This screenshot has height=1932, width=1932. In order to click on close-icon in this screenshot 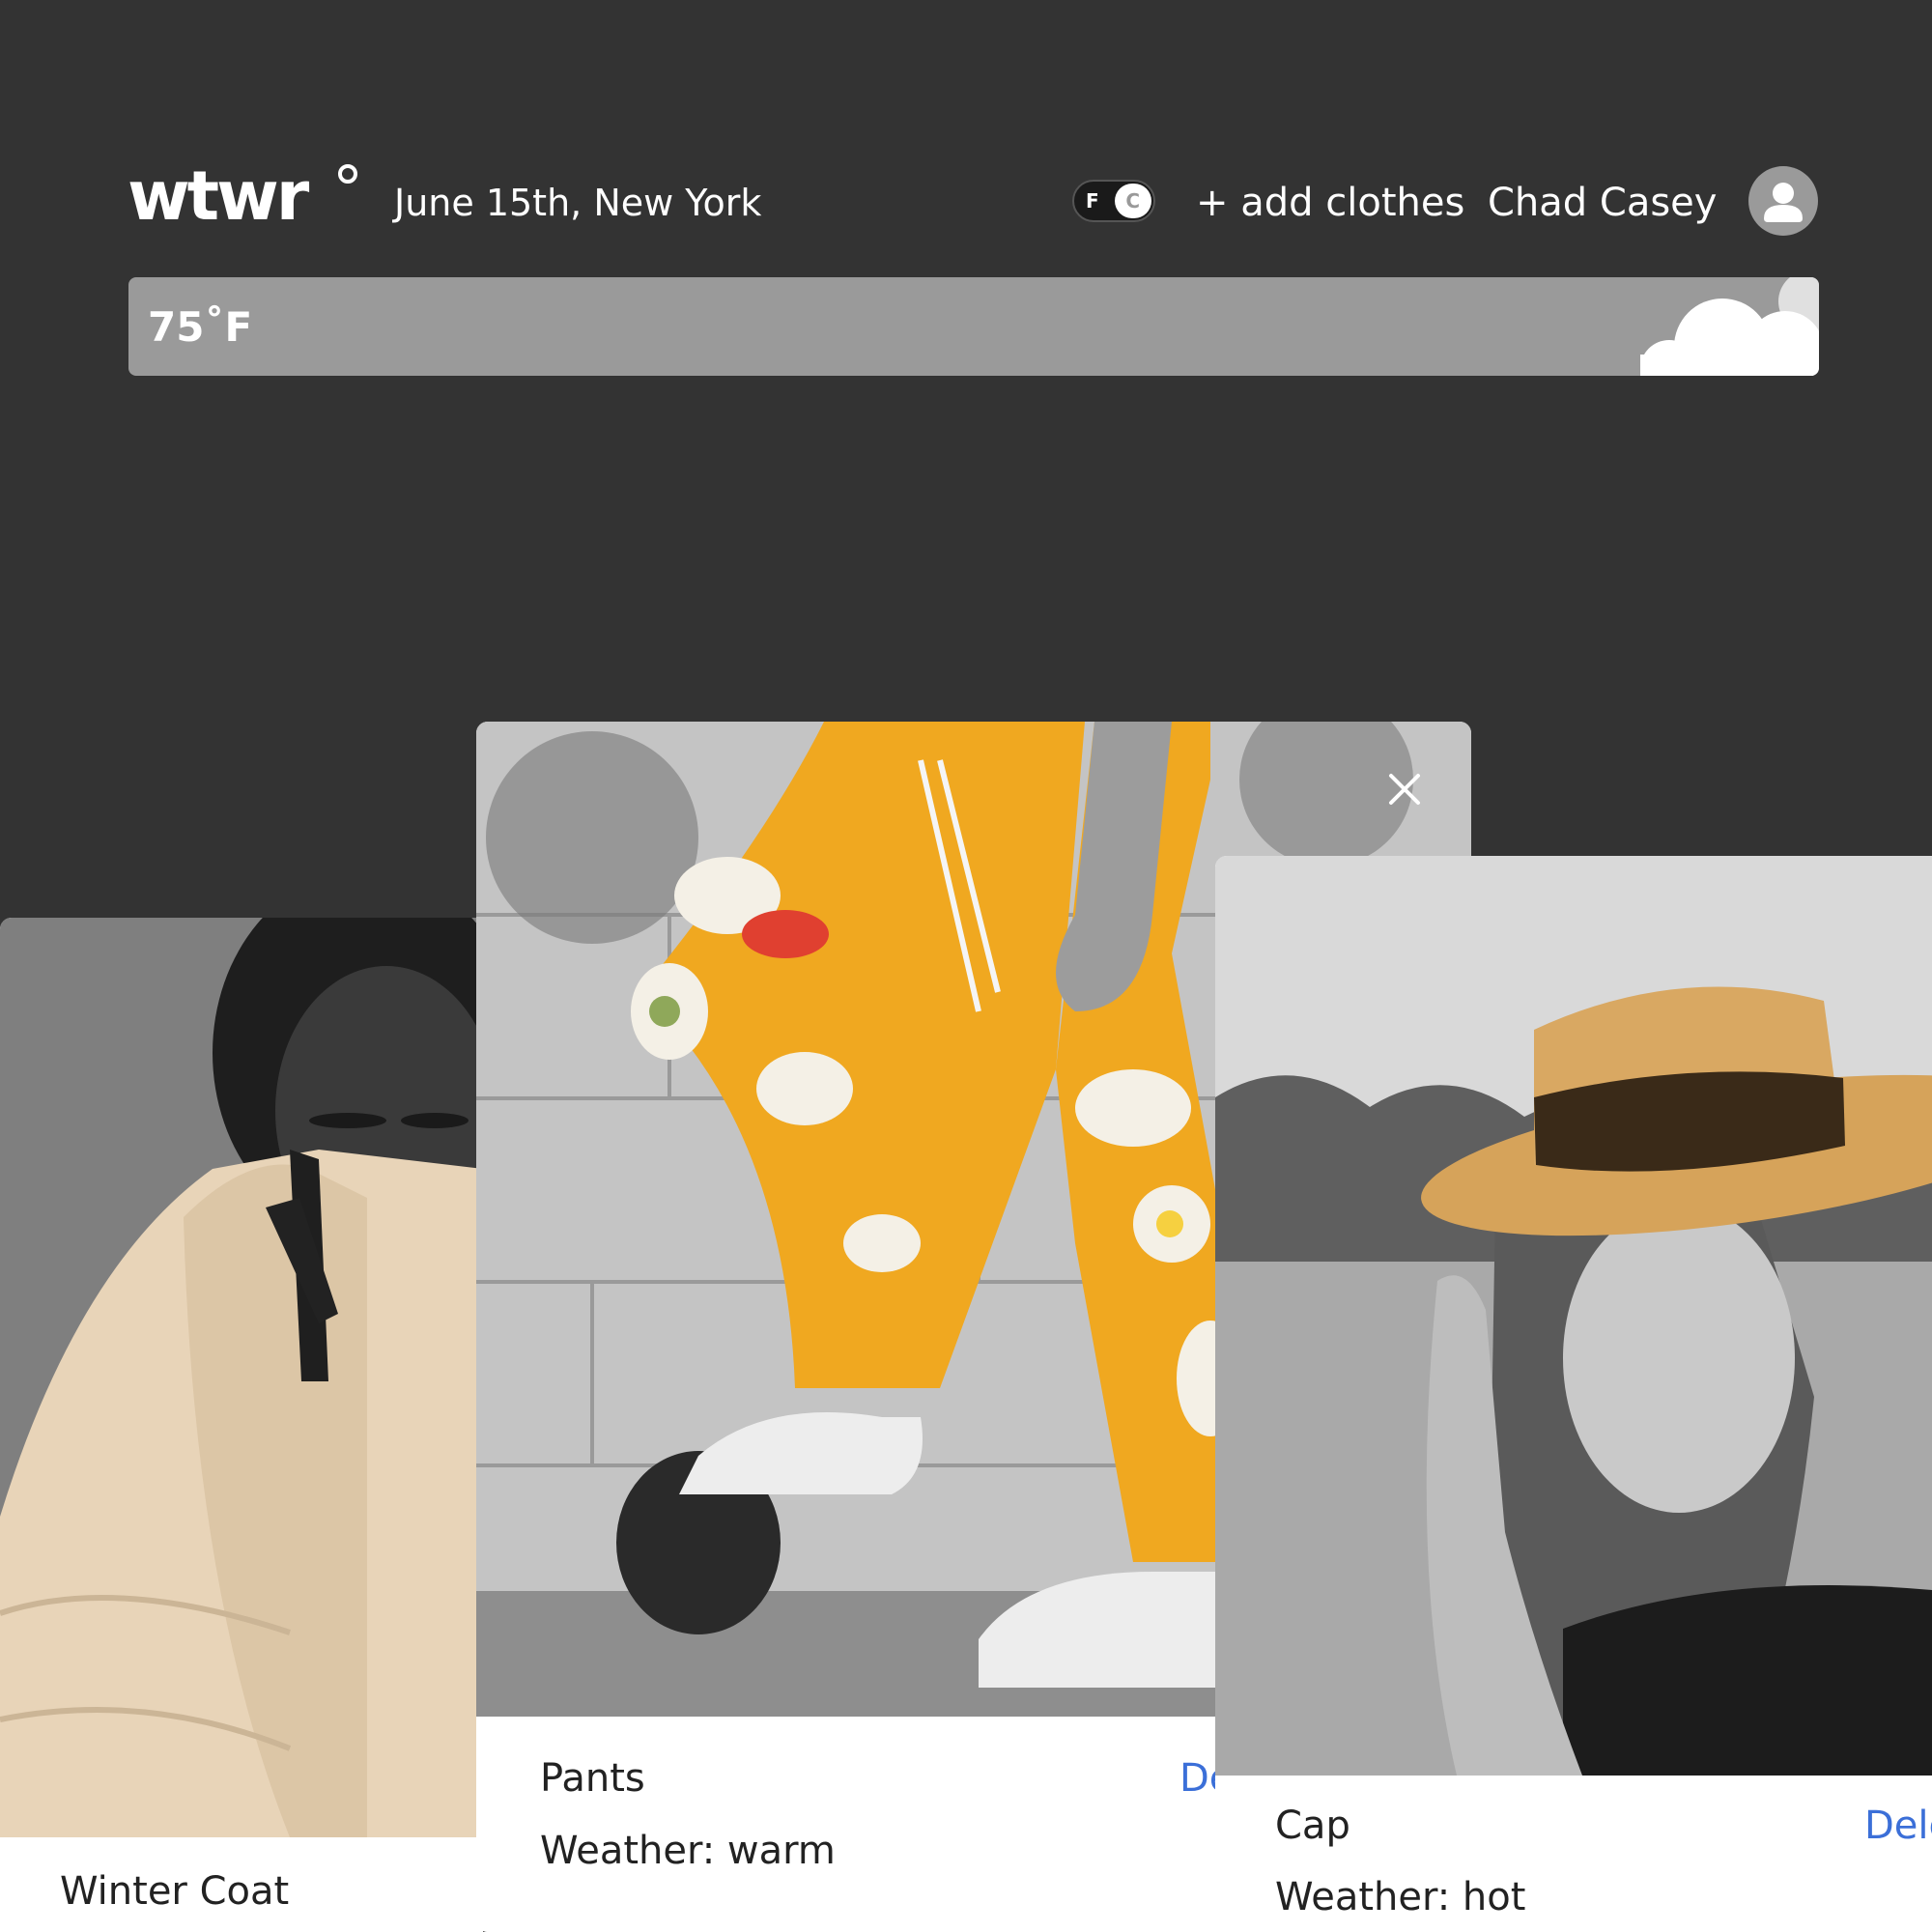, I will do `click(1404, 789)`.